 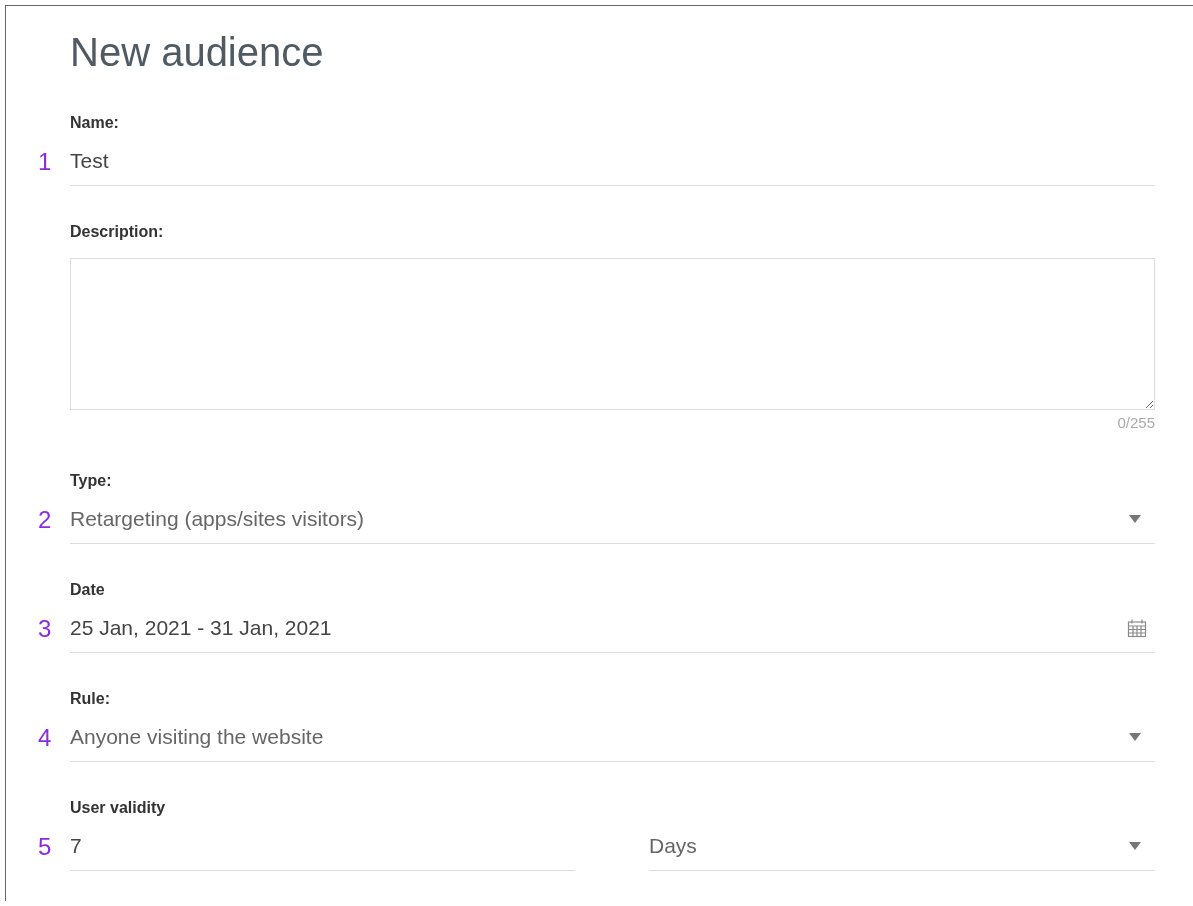 What do you see at coordinates (322, 849) in the screenshot?
I see `number-field: 7` at bounding box center [322, 849].